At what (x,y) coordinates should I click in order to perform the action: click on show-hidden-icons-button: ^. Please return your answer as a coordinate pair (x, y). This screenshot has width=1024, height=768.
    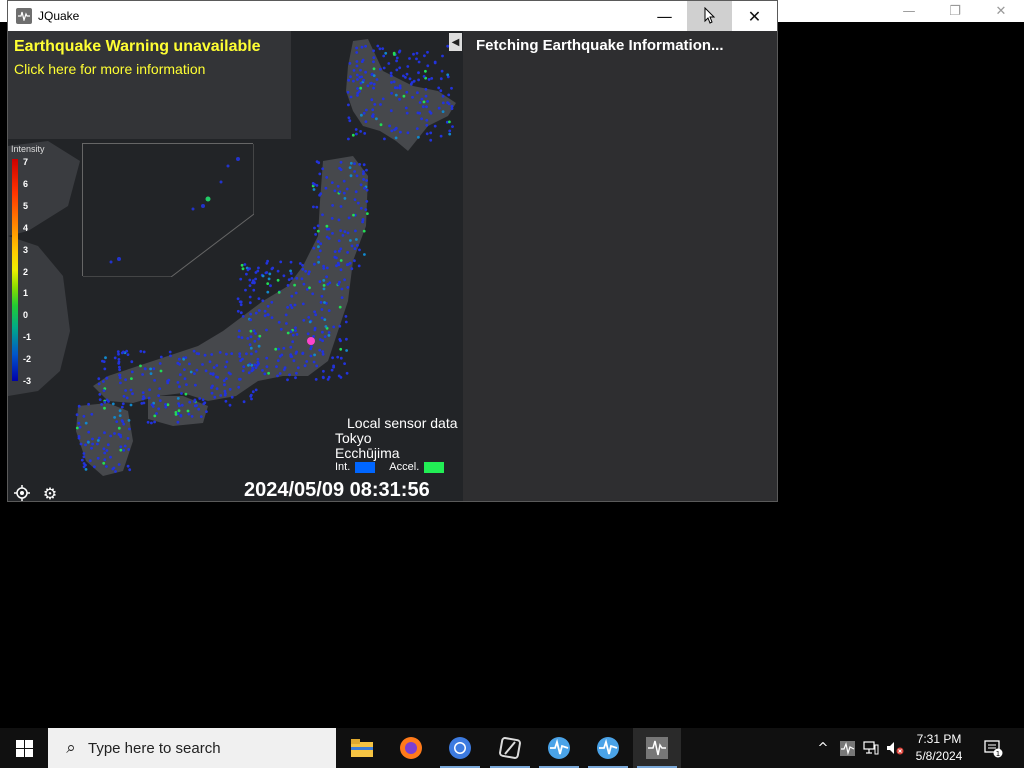
    Looking at the image, I should click on (823, 748).